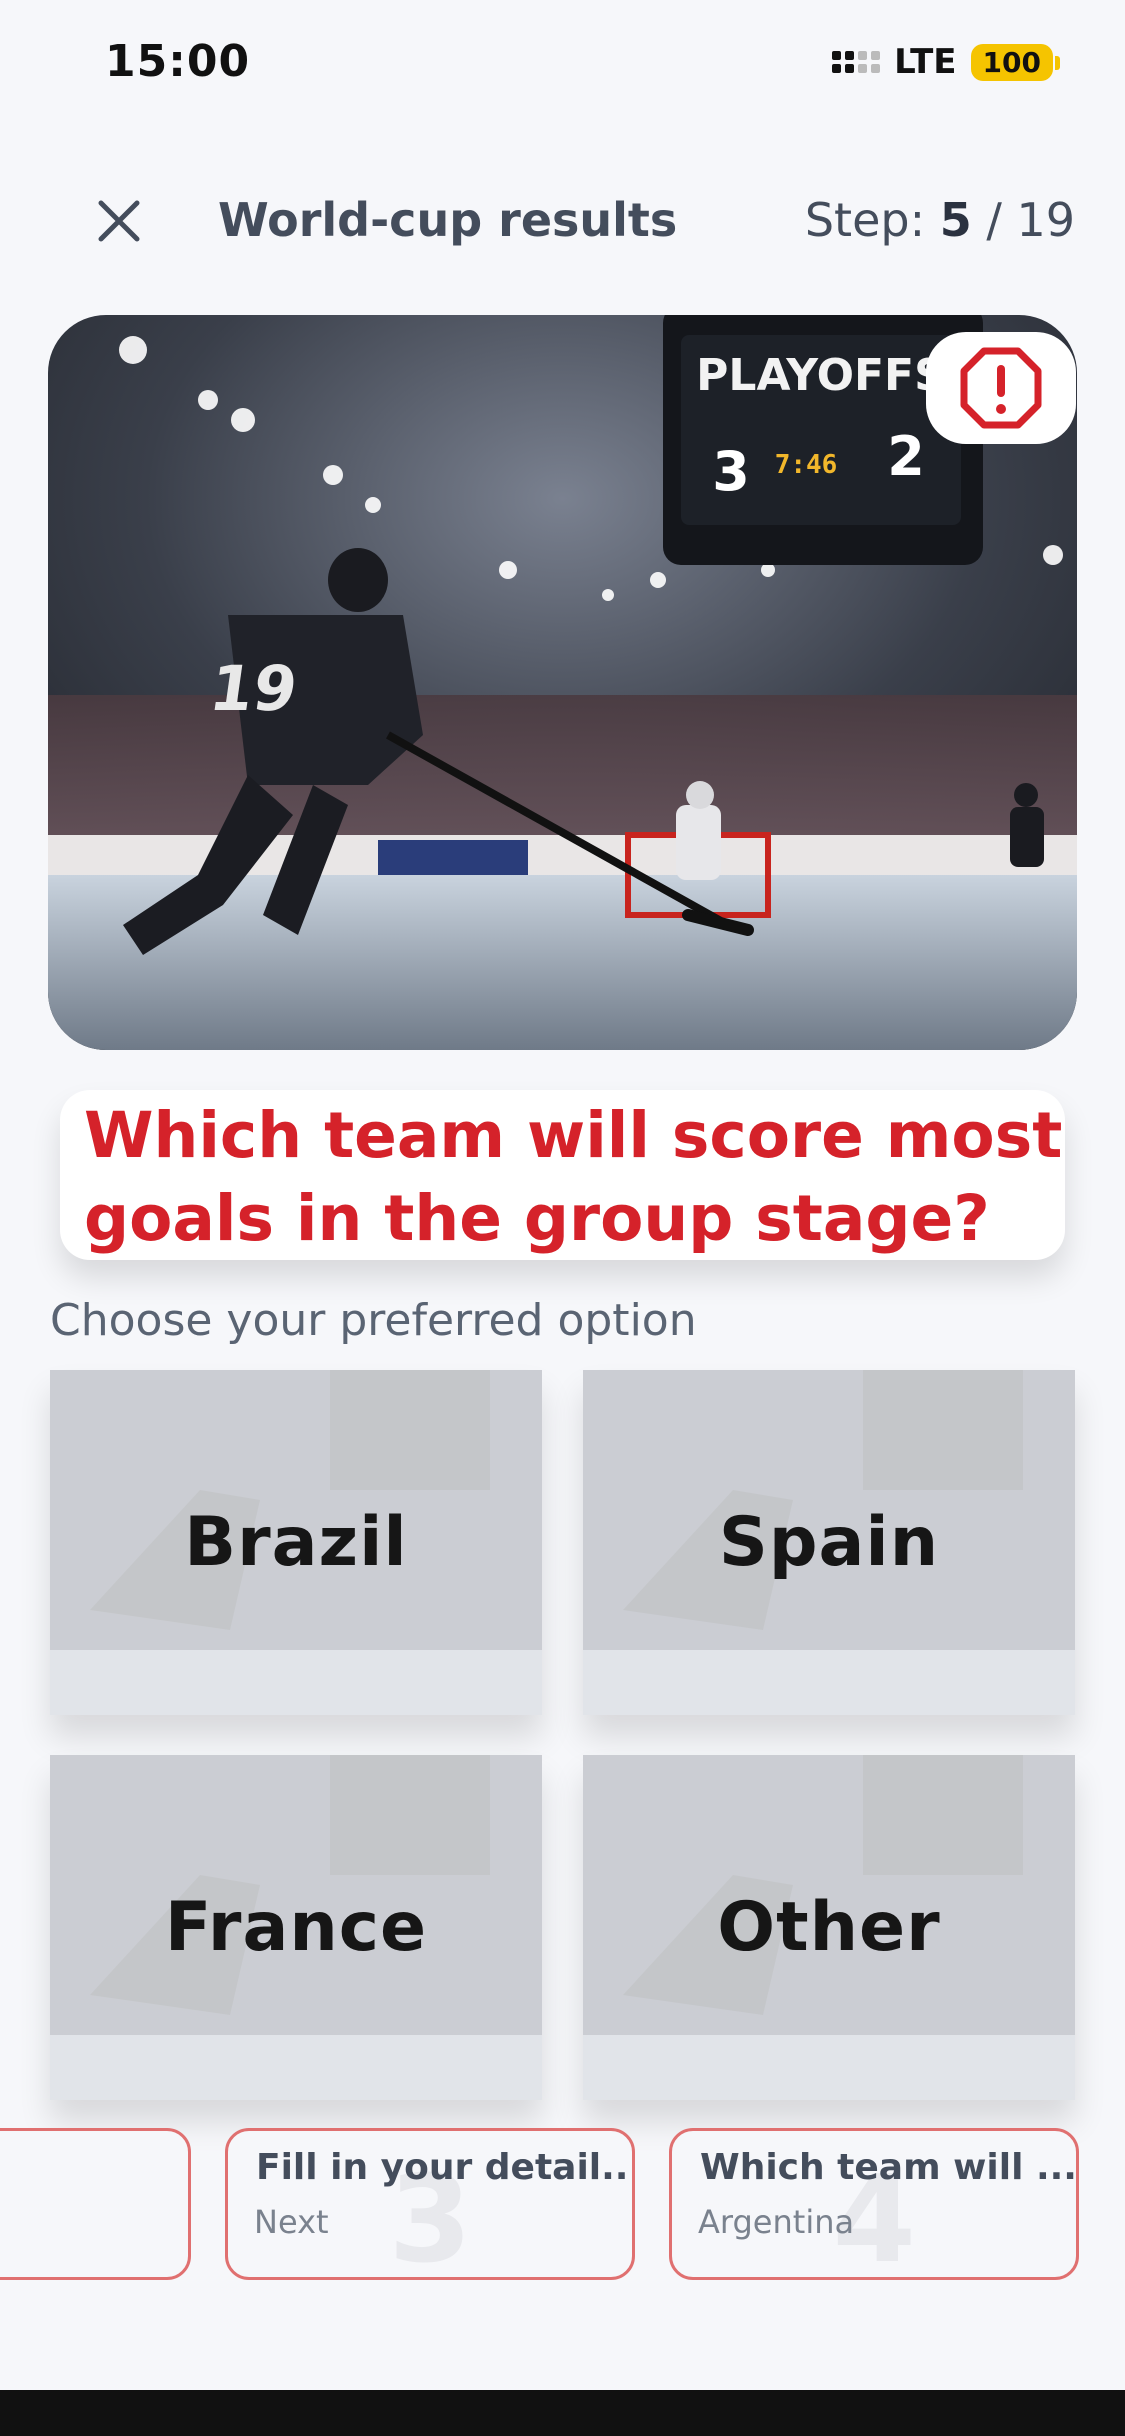  I want to click on battery-indicator: 100, so click(1015, 62).